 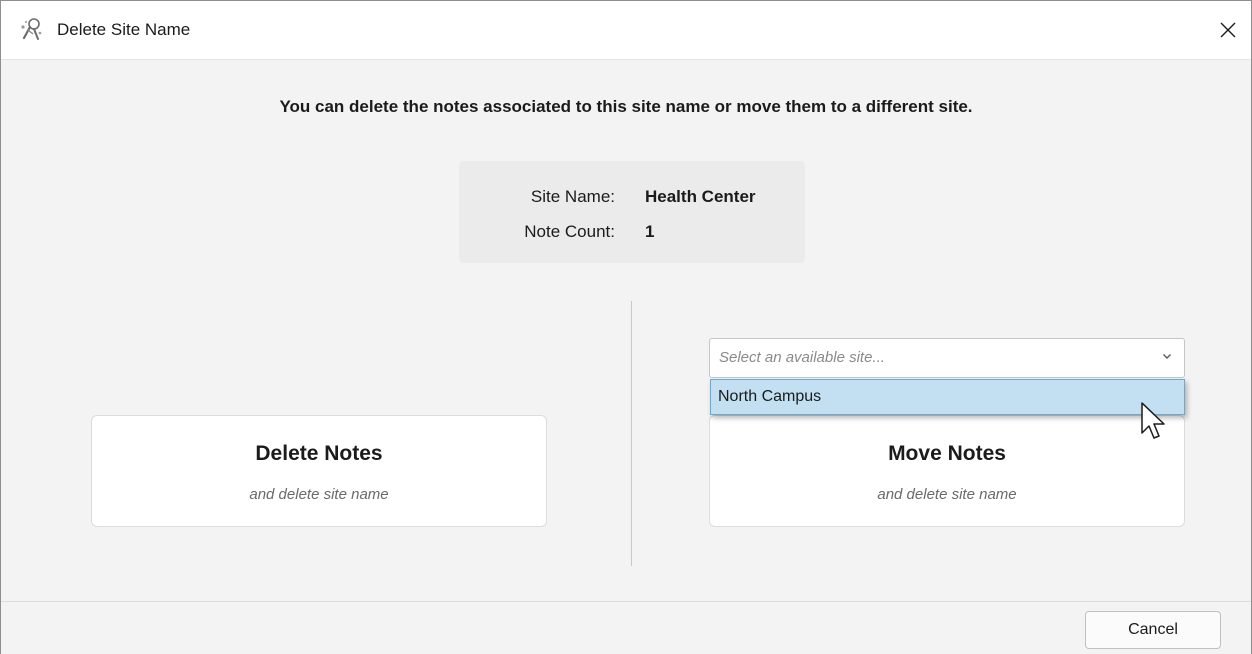 I want to click on close-button, so click(x=1228, y=30).